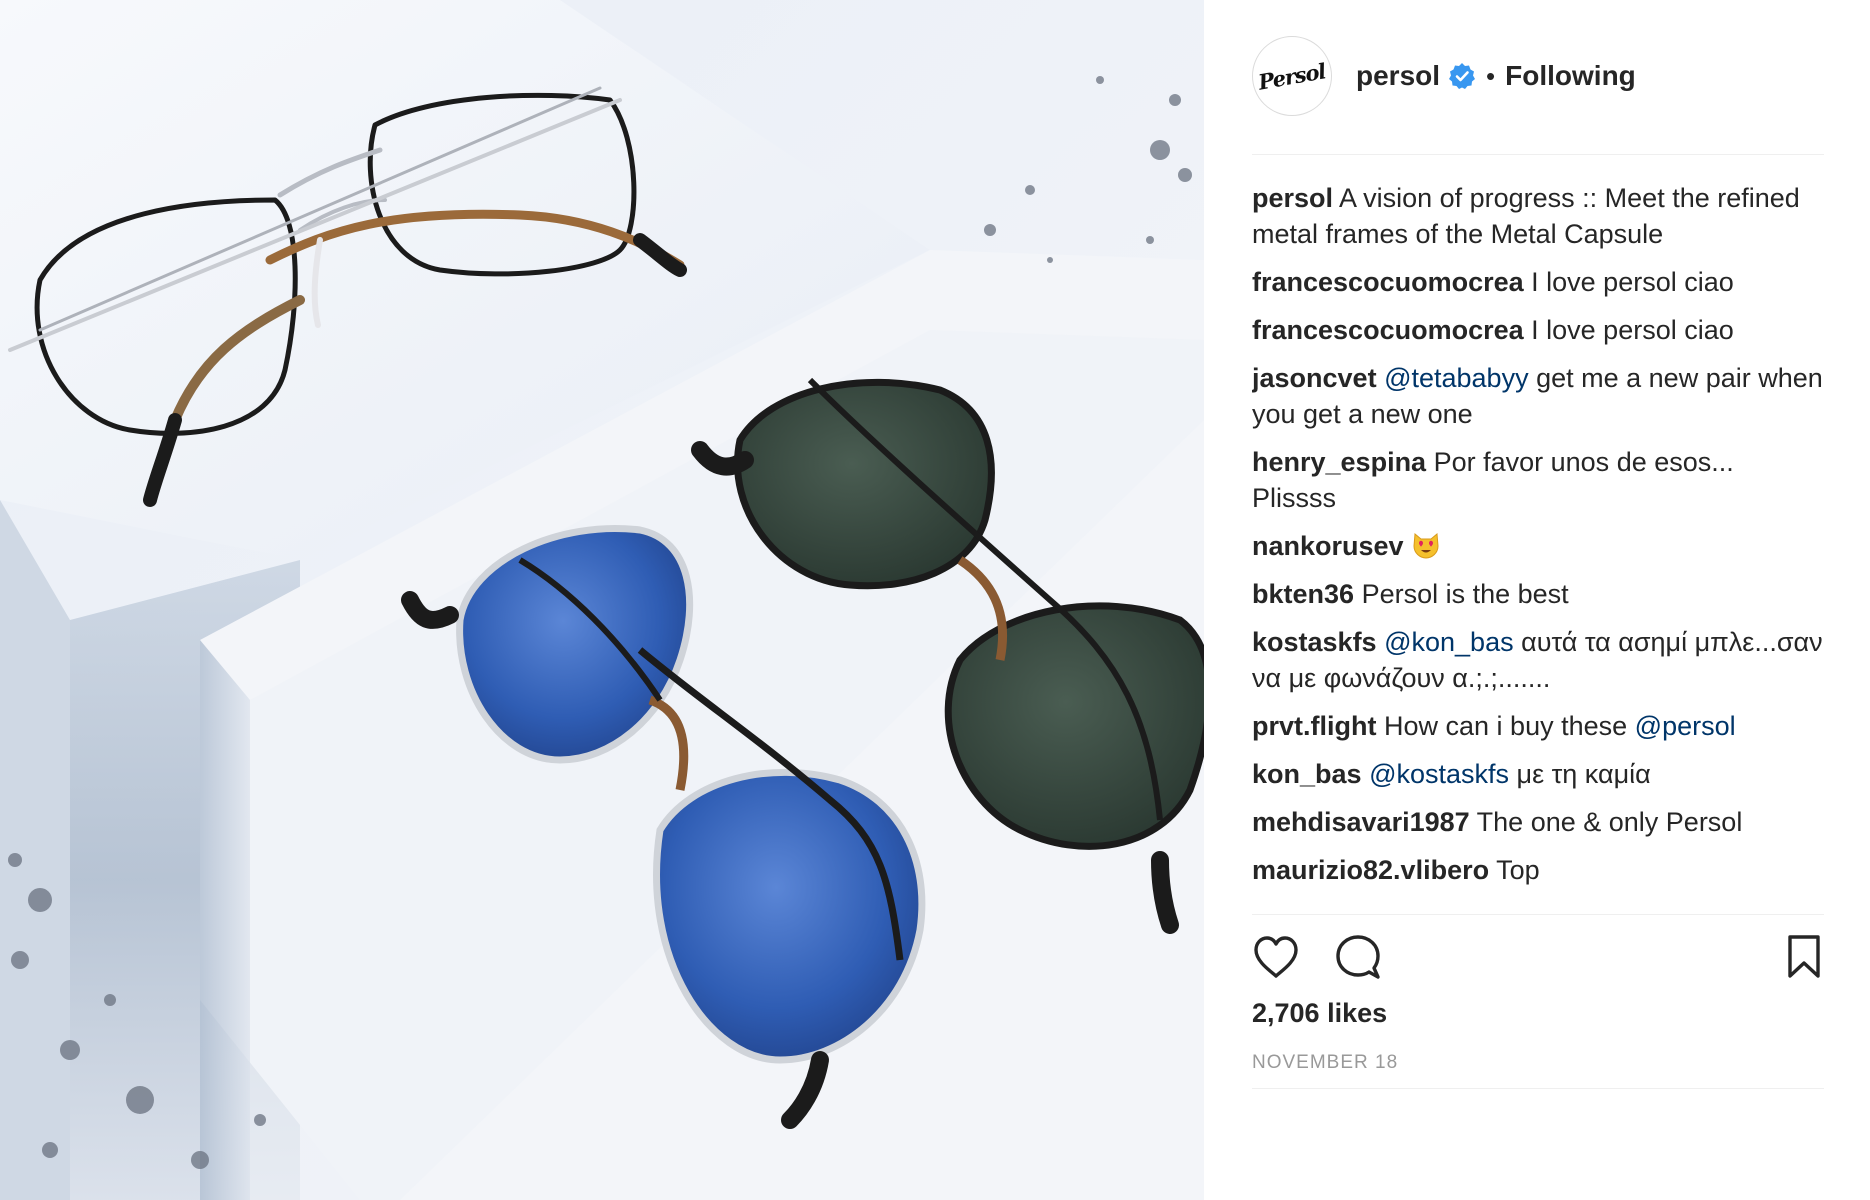  Describe the element at coordinates (1303, 594) in the screenshot. I see `comment-username: bkten36` at that location.